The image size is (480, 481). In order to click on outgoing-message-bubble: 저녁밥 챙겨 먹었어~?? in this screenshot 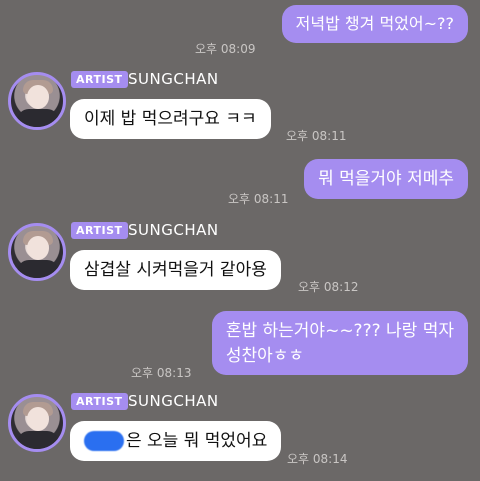, I will do `click(374, 24)`.